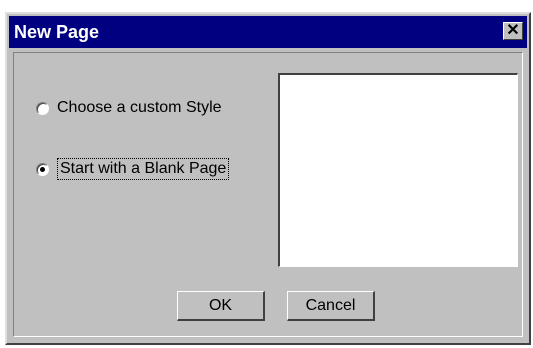 Image resolution: width=533 pixels, height=348 pixels. What do you see at coordinates (143, 169) in the screenshot?
I see `option-blank-page-label: Start with a Blank Page` at bounding box center [143, 169].